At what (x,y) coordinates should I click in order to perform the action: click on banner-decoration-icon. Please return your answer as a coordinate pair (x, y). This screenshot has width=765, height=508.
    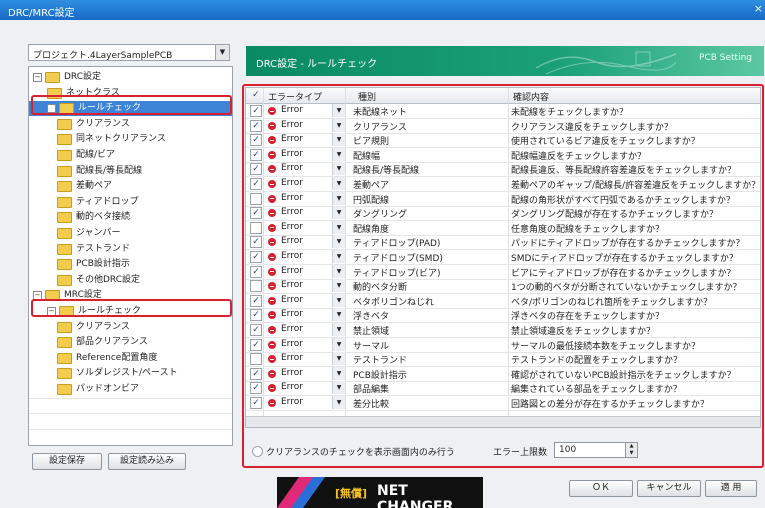
    Looking at the image, I should click on (606, 62).